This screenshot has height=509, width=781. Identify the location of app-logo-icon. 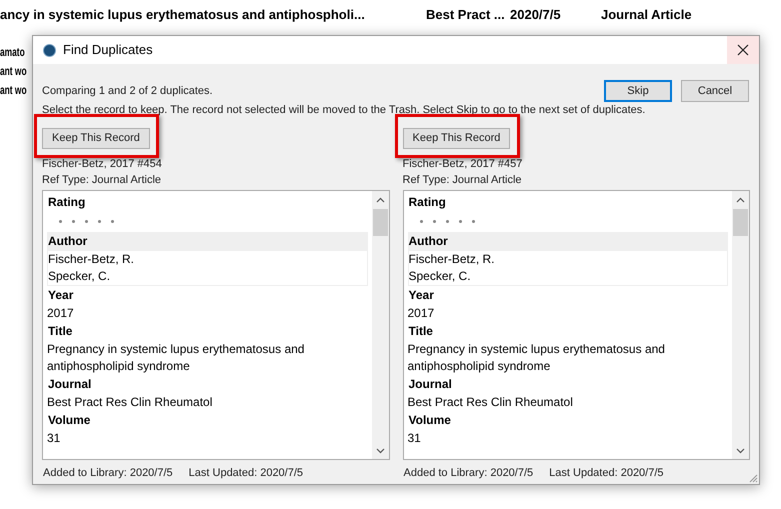
(49, 50).